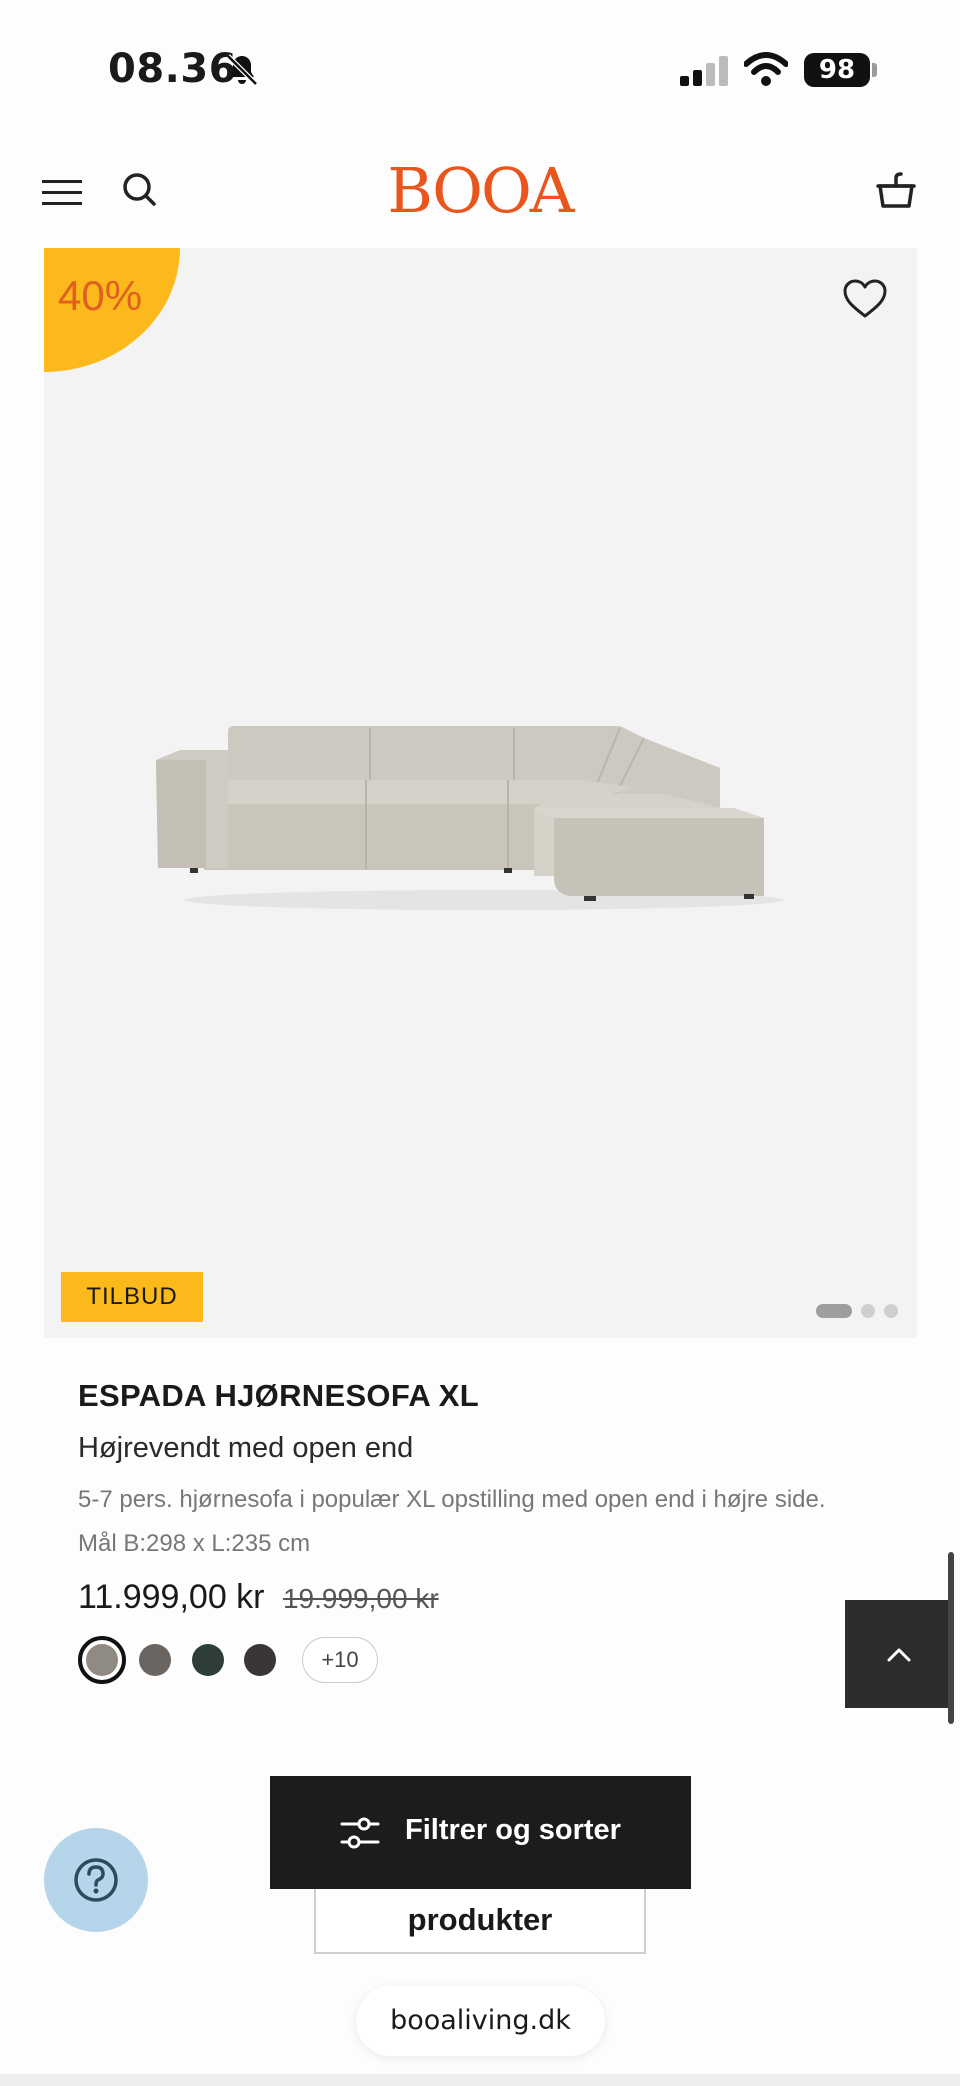  I want to click on sale-tag: TILBUD, so click(132, 1297).